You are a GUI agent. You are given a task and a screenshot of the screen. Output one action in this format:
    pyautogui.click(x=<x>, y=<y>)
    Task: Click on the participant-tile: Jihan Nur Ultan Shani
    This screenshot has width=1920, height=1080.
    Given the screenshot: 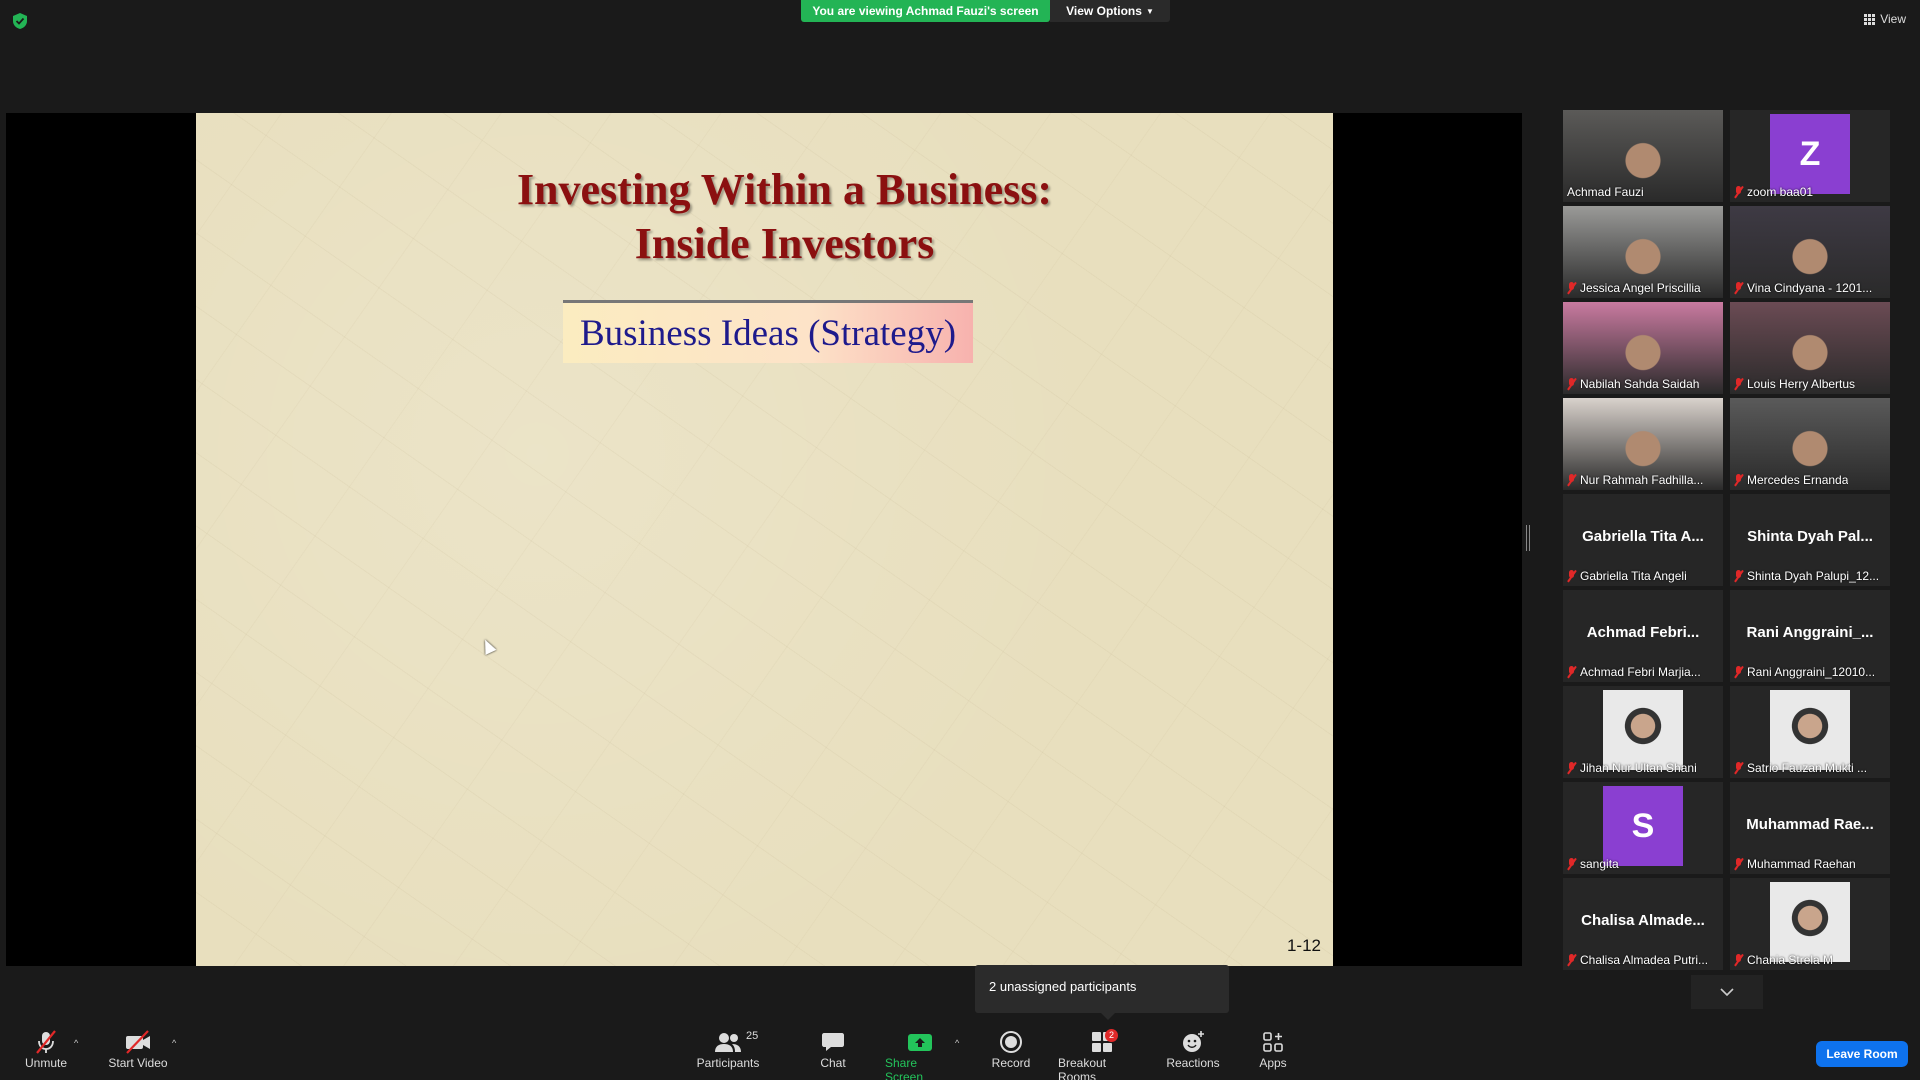 What is the action you would take?
    pyautogui.click(x=1643, y=732)
    